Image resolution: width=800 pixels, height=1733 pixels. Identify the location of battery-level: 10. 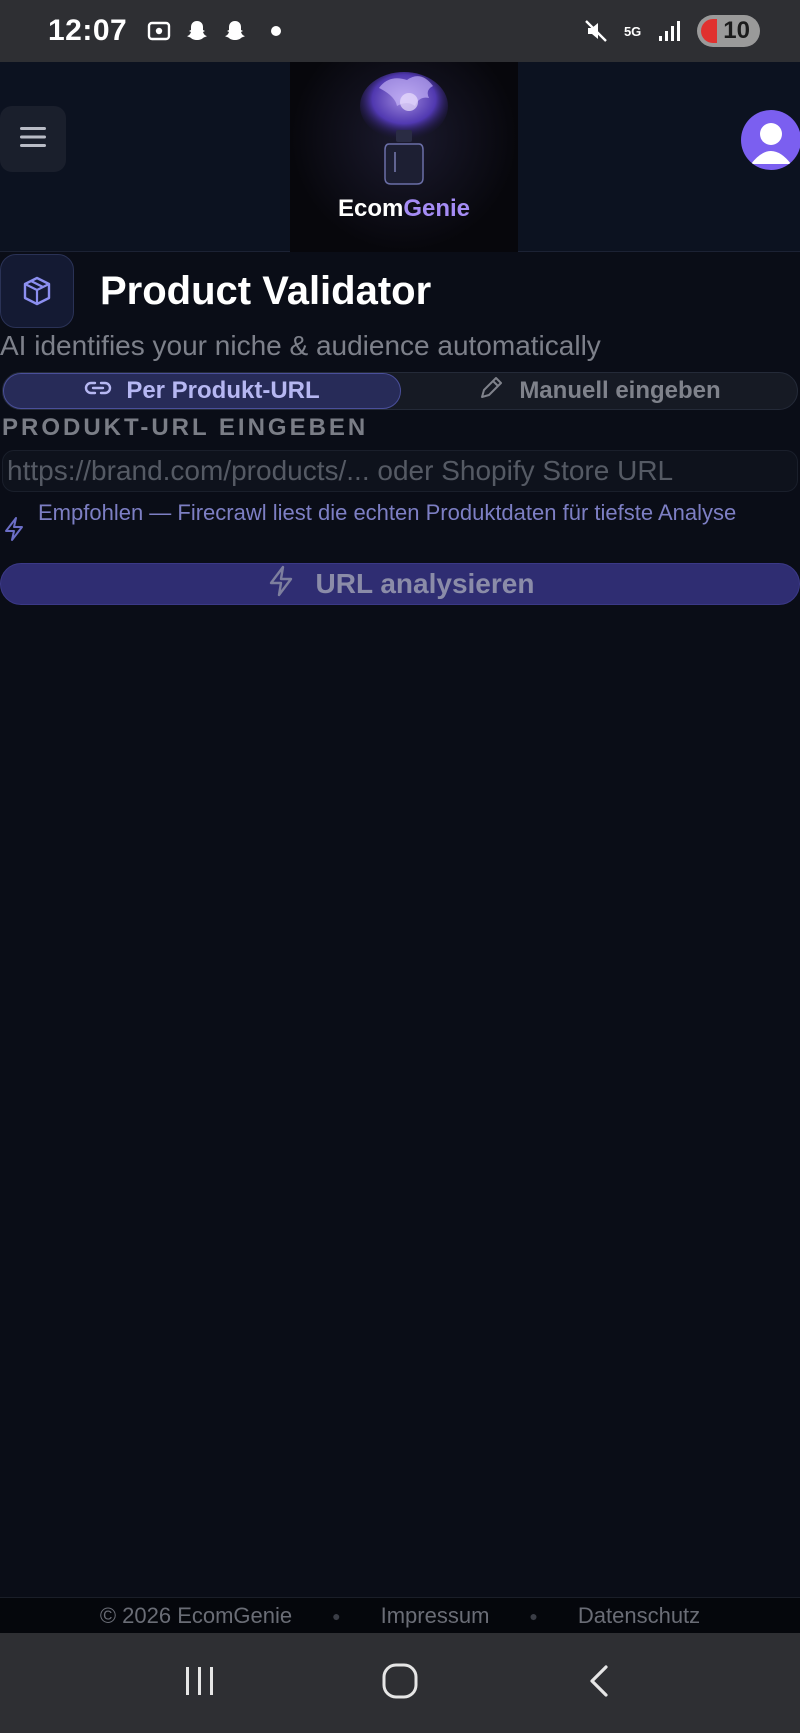
(736, 30).